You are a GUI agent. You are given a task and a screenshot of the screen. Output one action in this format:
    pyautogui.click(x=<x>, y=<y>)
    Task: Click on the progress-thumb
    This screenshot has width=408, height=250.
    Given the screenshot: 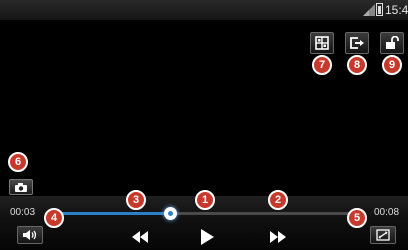 What is the action you would take?
    pyautogui.click(x=170, y=213)
    